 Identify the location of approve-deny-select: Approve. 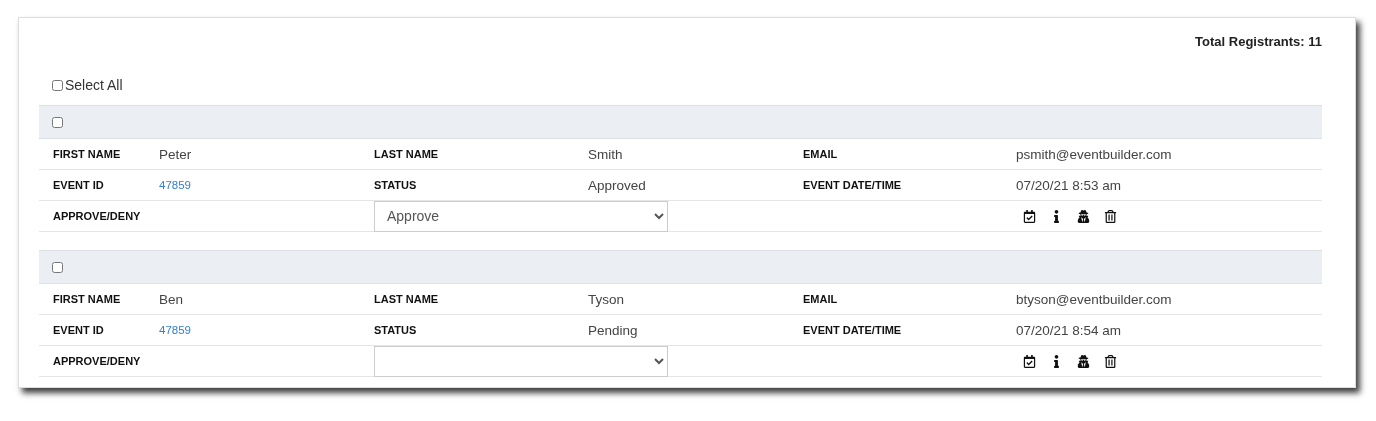
(521, 216).